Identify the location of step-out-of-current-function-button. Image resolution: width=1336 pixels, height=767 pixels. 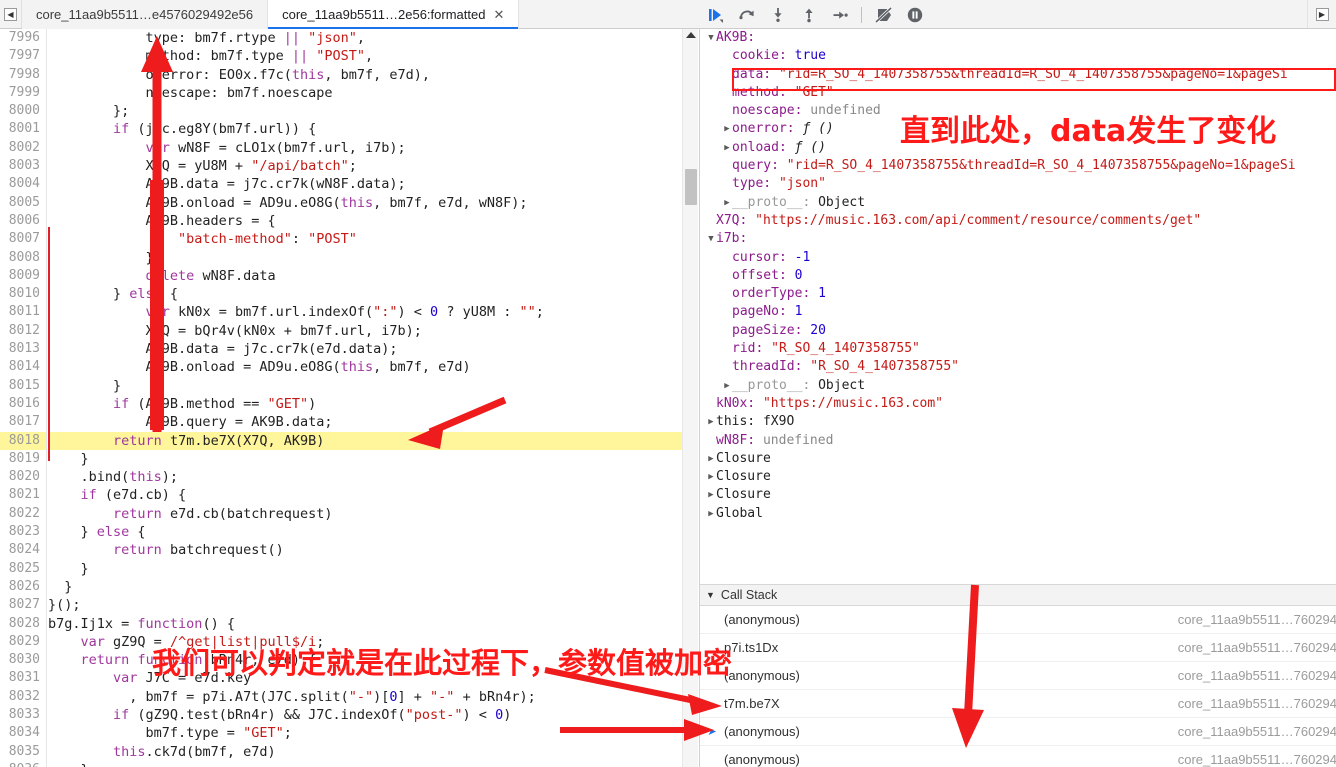
(808, 14).